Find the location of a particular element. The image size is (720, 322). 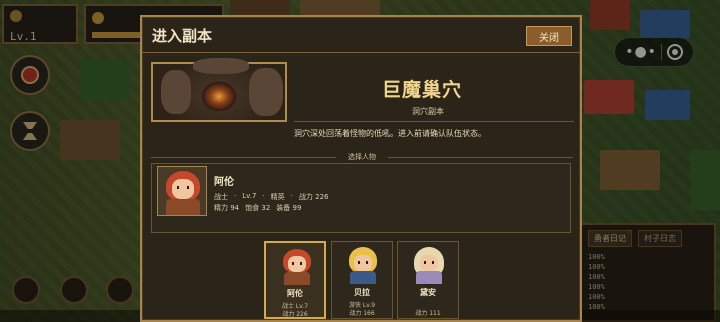

hero-name: 阿伦 is located at coordinates (224, 182).